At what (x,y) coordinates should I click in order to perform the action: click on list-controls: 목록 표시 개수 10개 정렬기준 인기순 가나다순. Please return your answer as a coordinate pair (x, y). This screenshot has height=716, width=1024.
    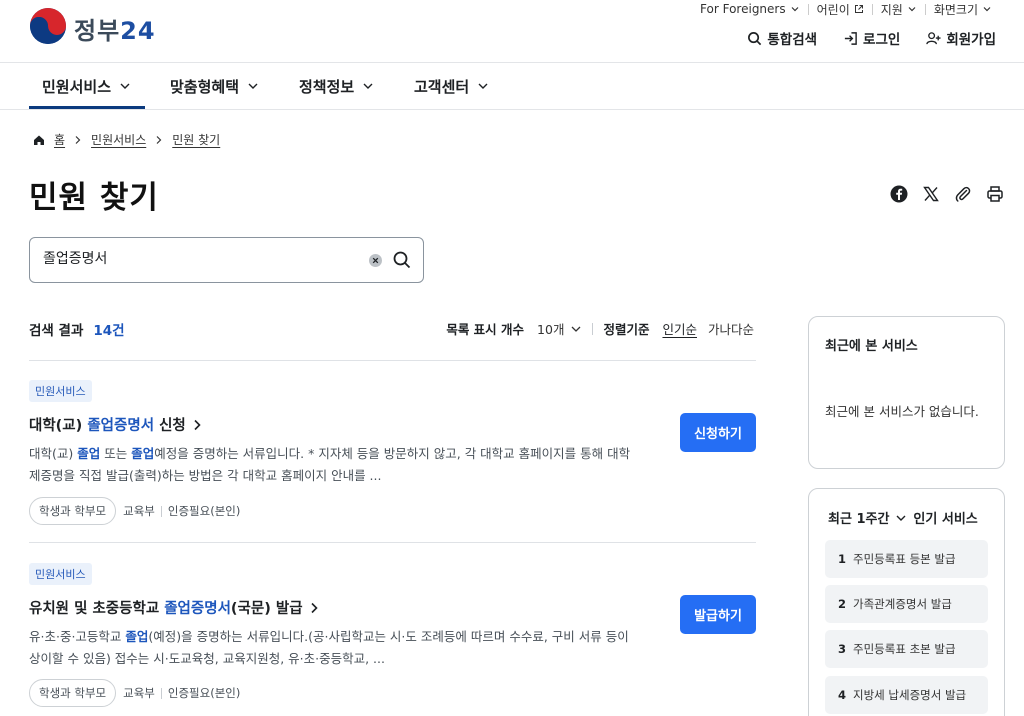
    Looking at the image, I should click on (600, 328).